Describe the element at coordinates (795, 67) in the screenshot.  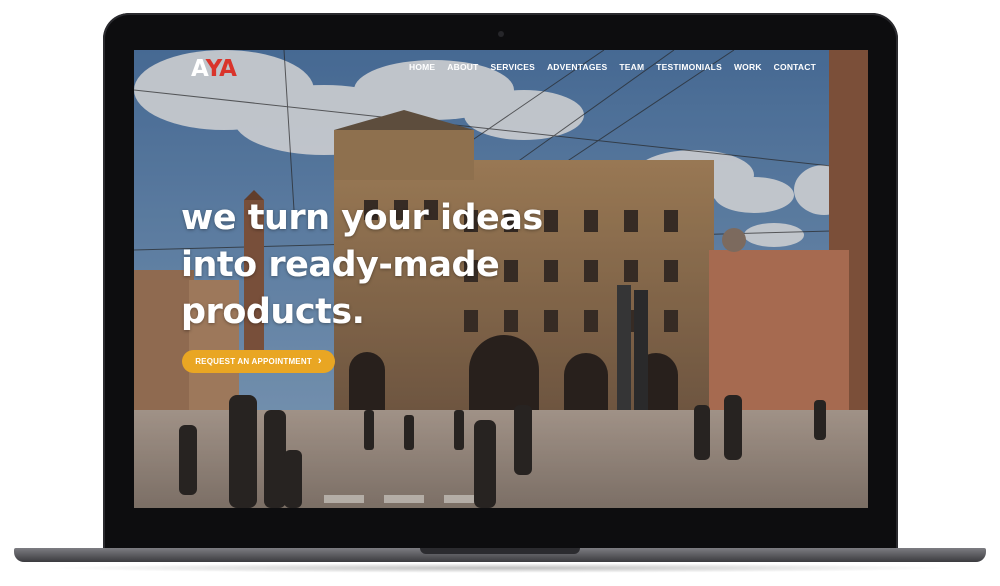
I see `nav-contact: CONTACT` at that location.